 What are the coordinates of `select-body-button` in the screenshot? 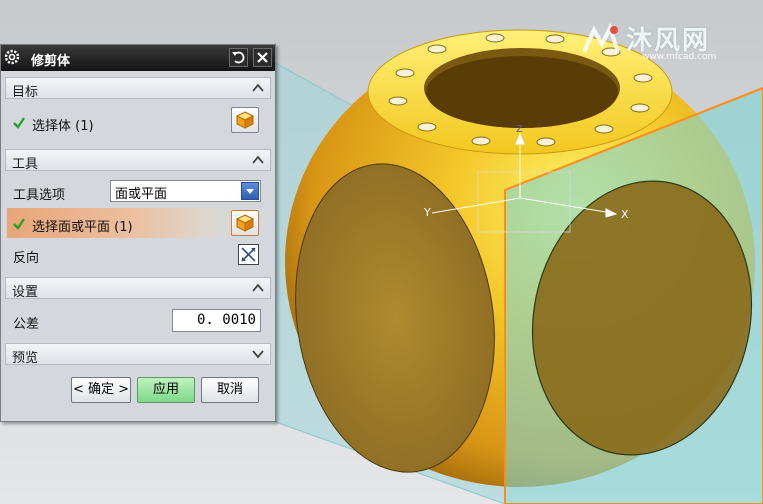 It's located at (245, 120).